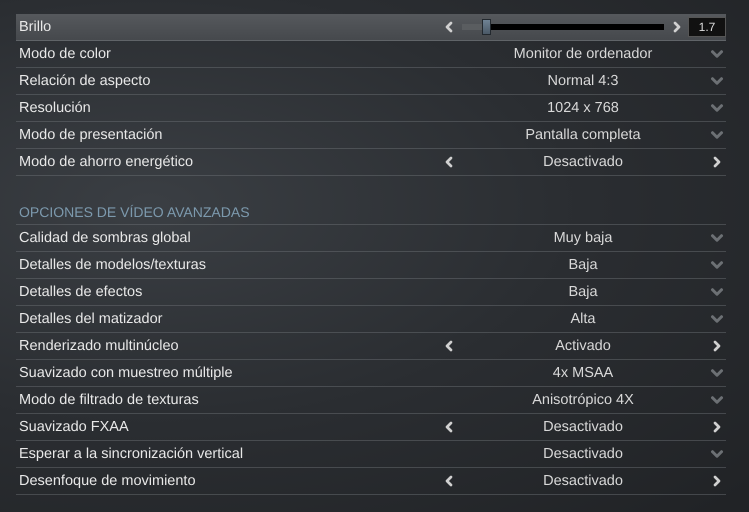 This screenshot has height=512, width=749. Describe the element at coordinates (371, 214) in the screenshot. I see `section-header: OPCIONES DE VÍDEO AVANZADAS` at that location.